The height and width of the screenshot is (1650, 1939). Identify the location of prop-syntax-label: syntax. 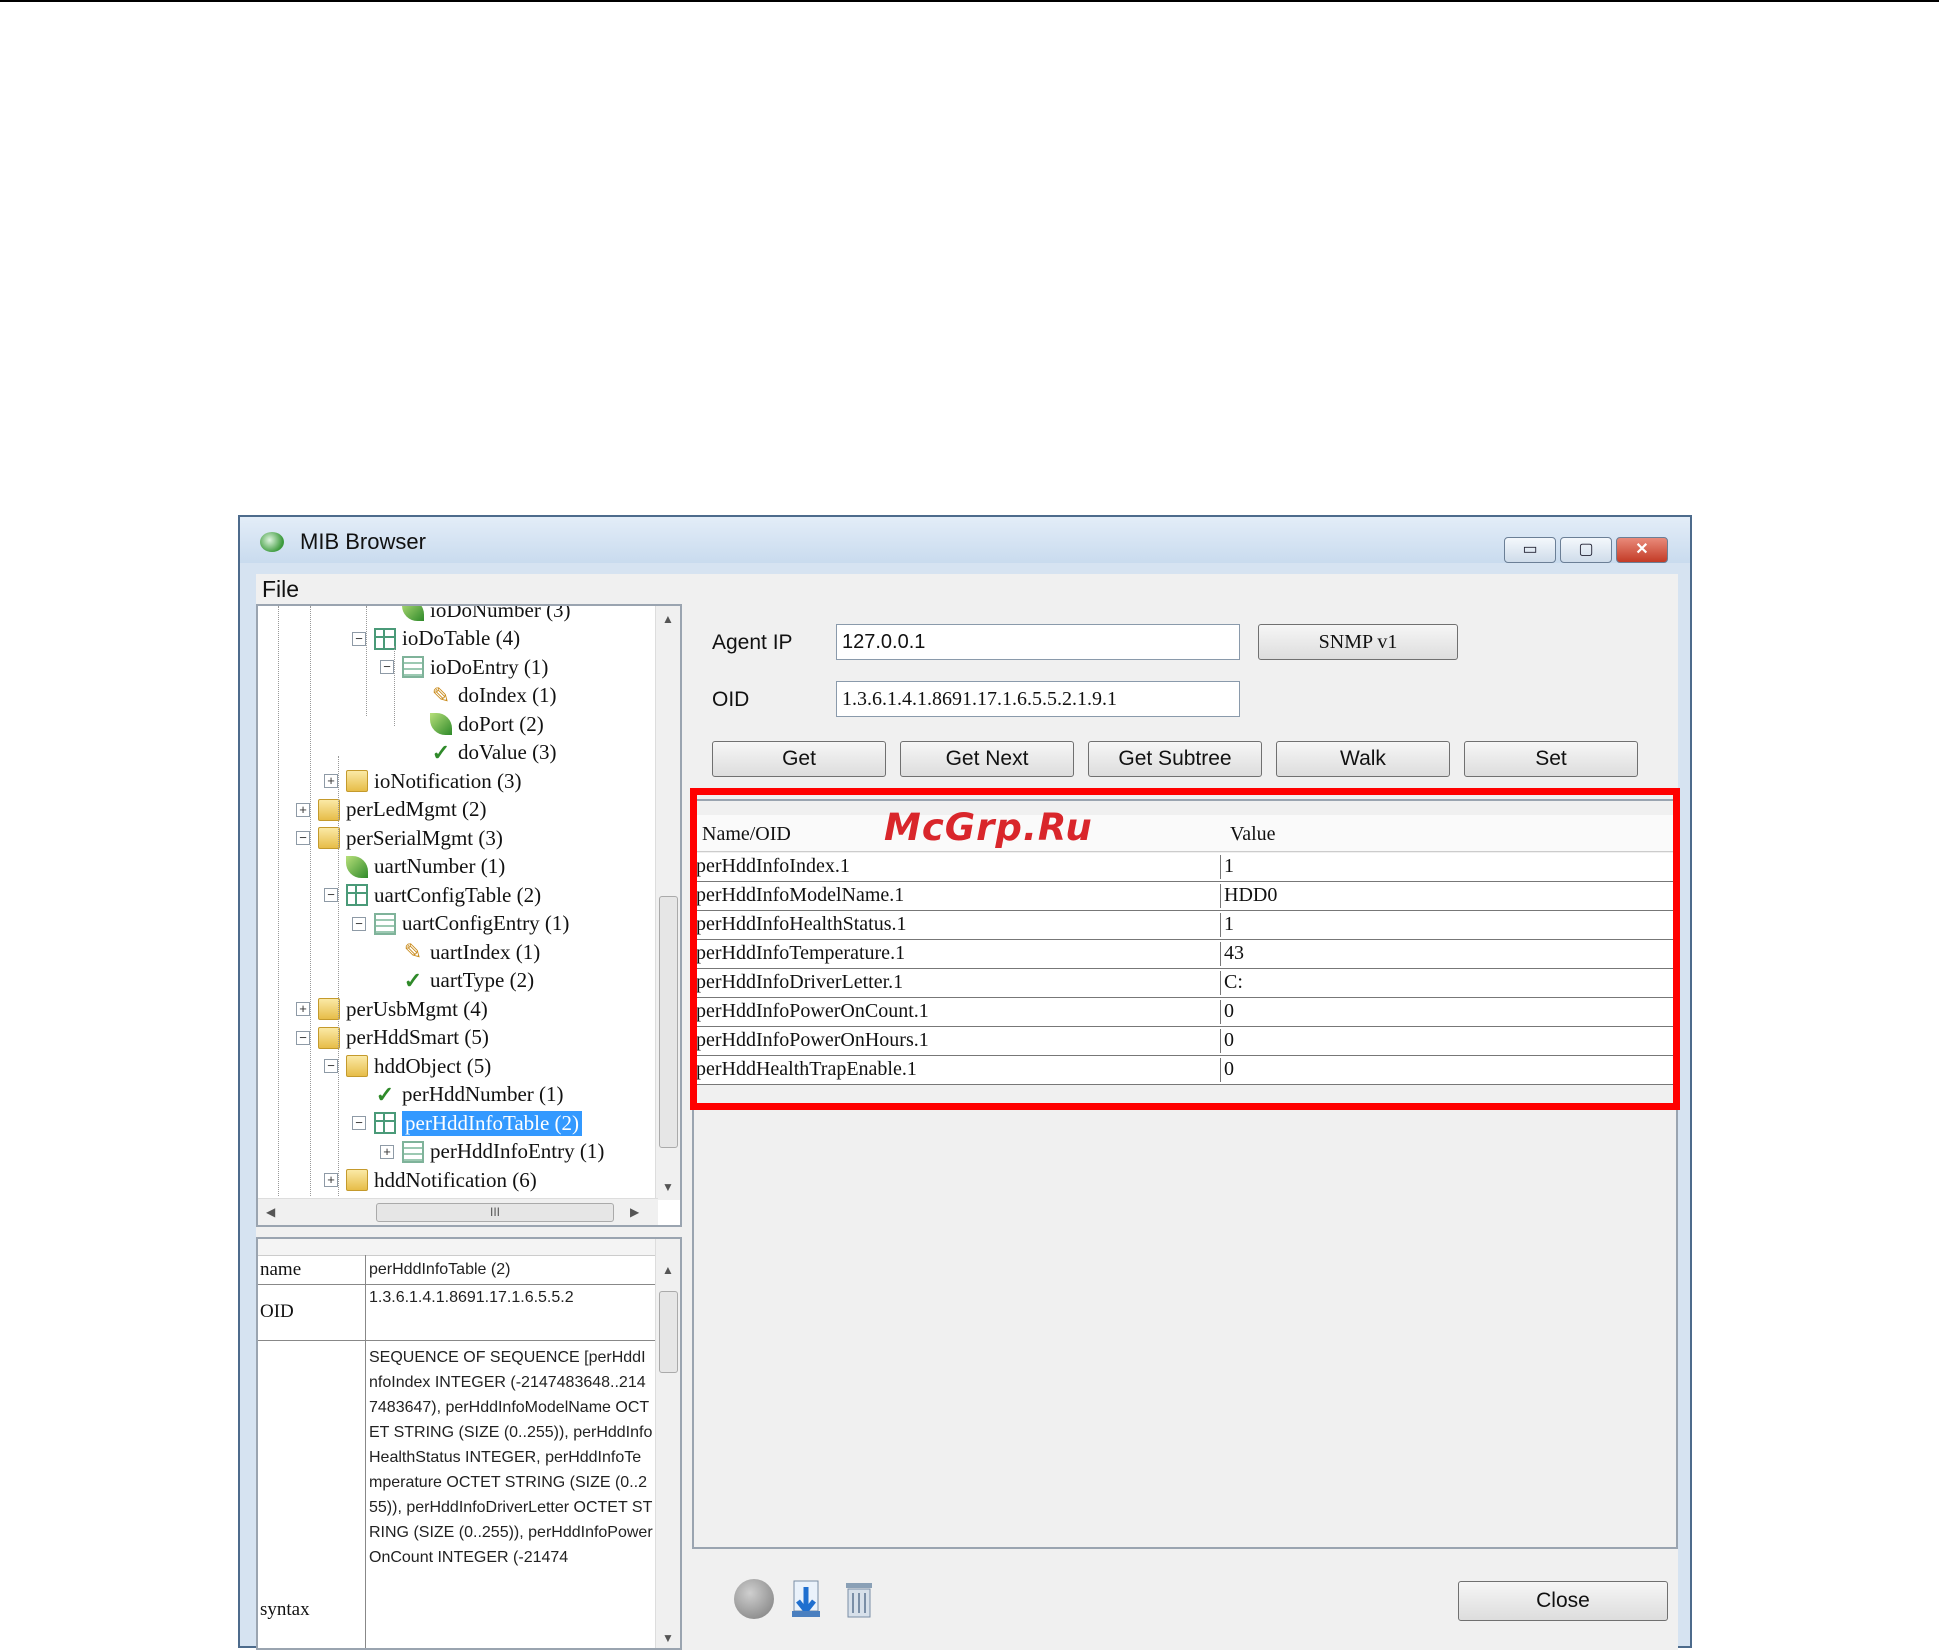
(312, 1494).